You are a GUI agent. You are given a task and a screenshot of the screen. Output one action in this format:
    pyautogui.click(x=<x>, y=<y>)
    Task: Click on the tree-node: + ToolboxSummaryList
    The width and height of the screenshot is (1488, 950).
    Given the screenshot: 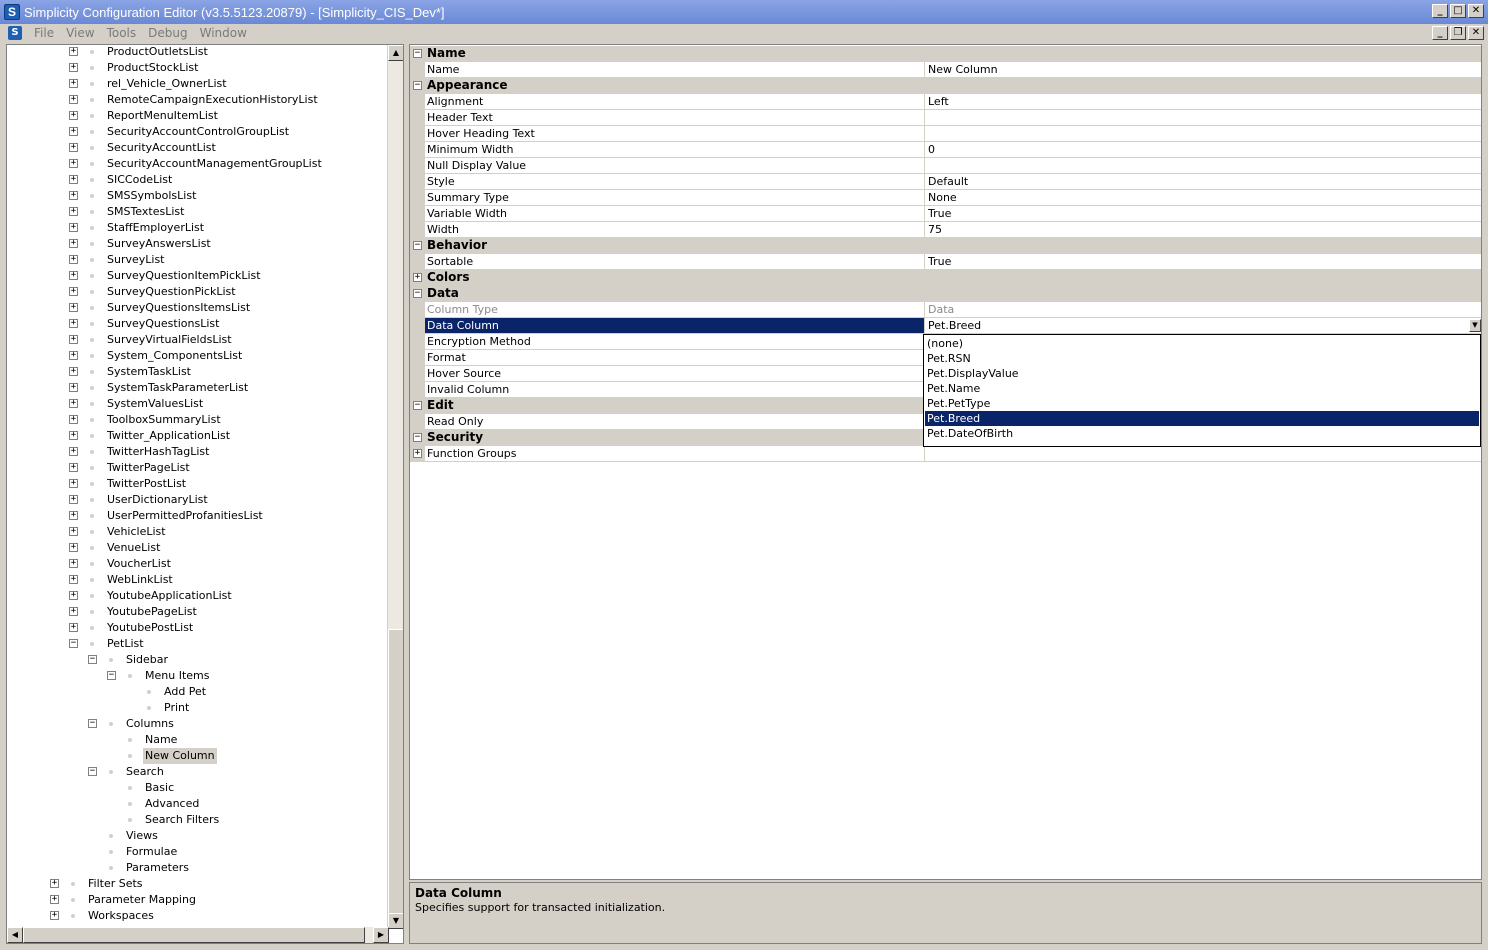 What is the action you would take?
    pyautogui.click(x=197, y=420)
    